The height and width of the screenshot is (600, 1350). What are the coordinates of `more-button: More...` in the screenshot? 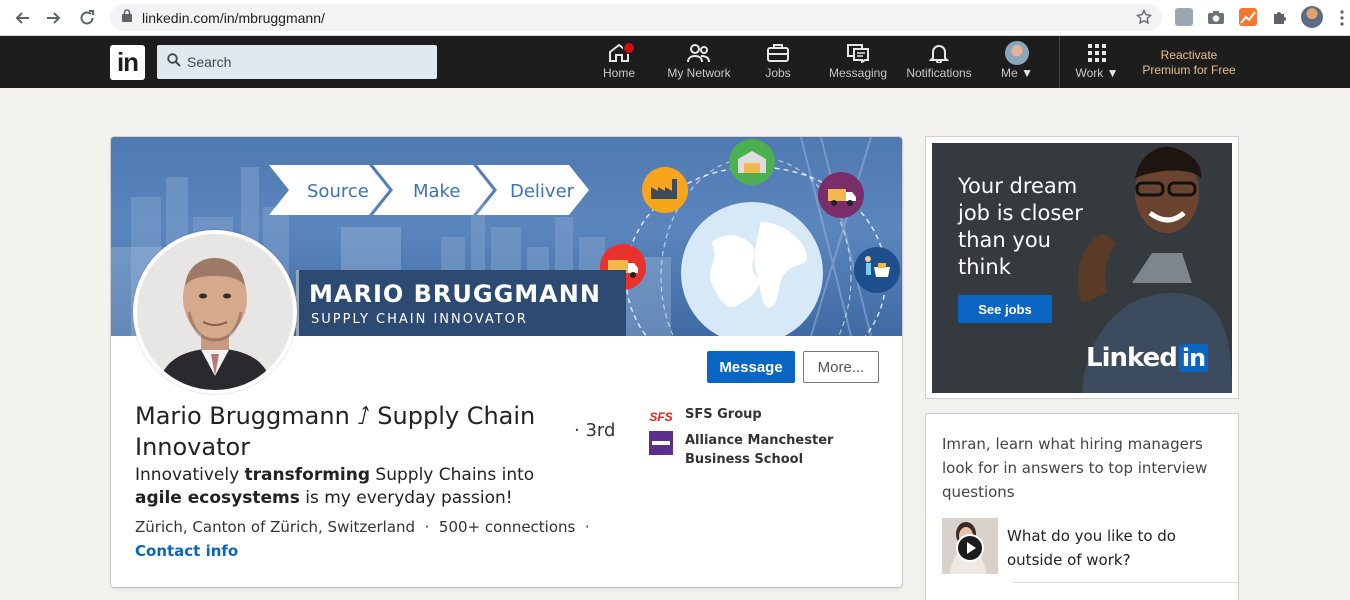 It's located at (841, 367).